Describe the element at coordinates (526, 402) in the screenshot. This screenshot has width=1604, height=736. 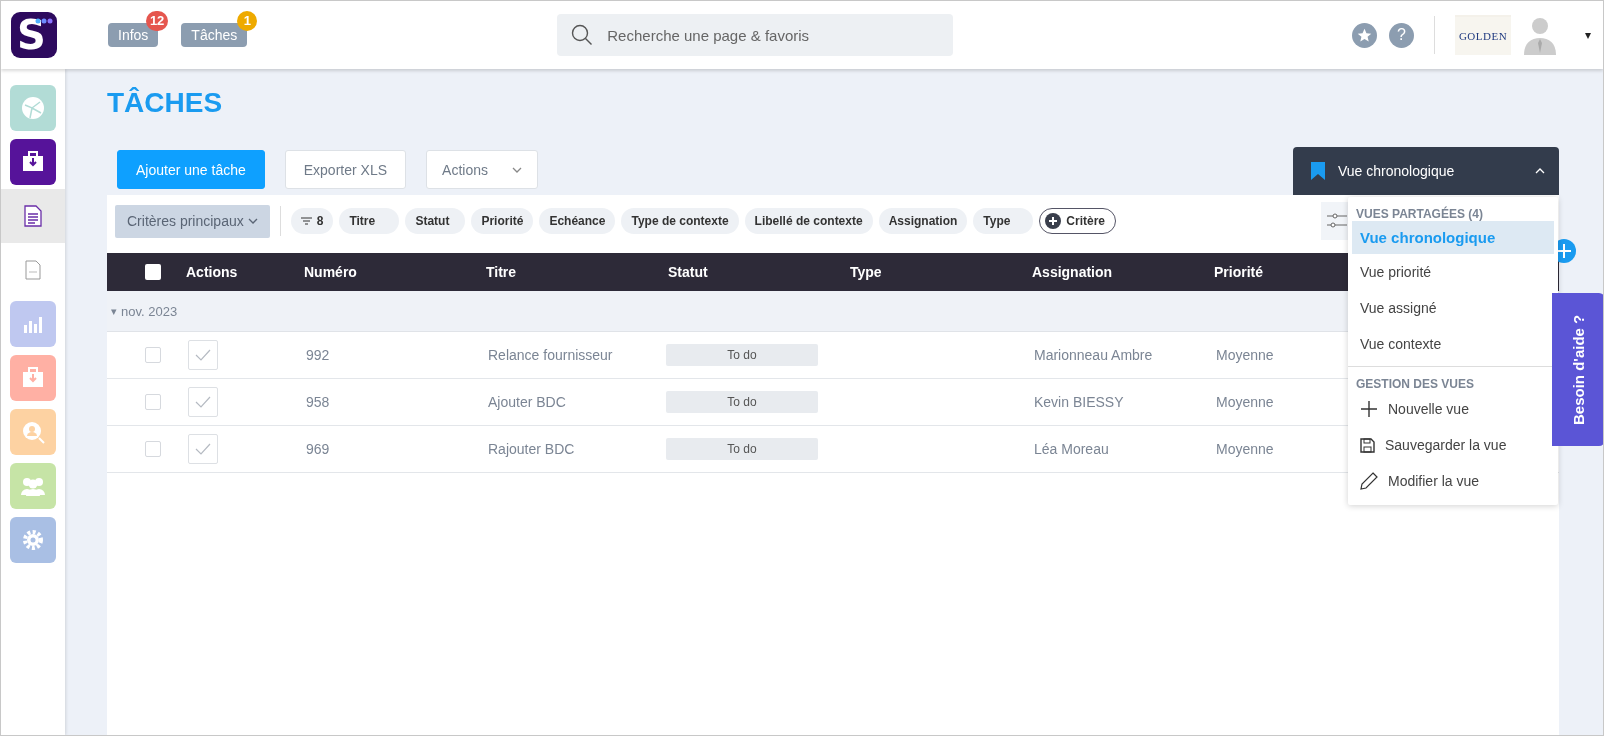
I see `table-cell-text: Ajouter BDC` at that location.